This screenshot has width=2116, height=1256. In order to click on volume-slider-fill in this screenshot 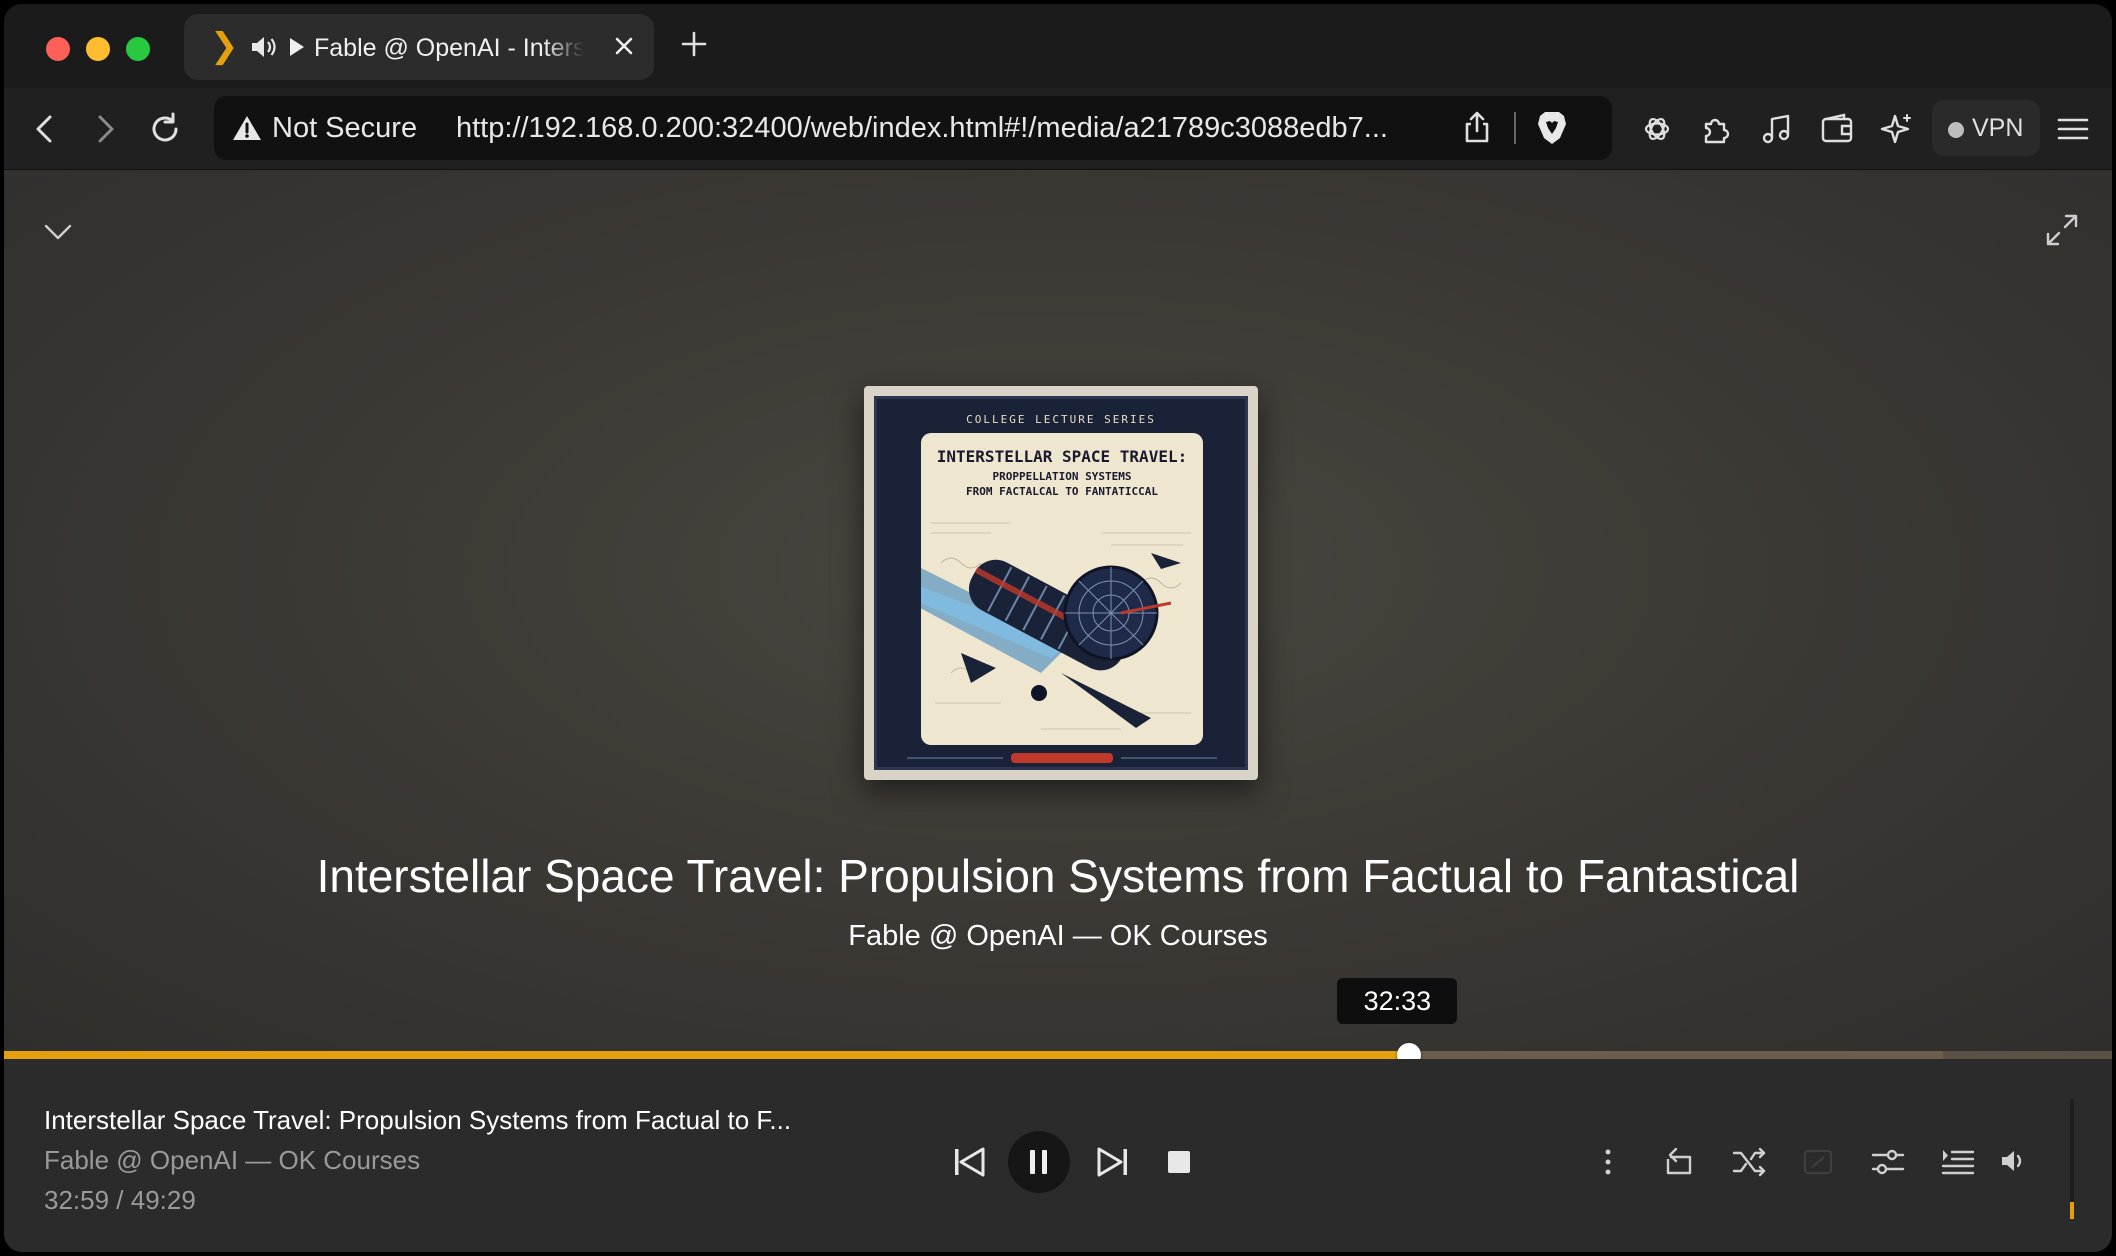, I will do `click(2072, 1210)`.